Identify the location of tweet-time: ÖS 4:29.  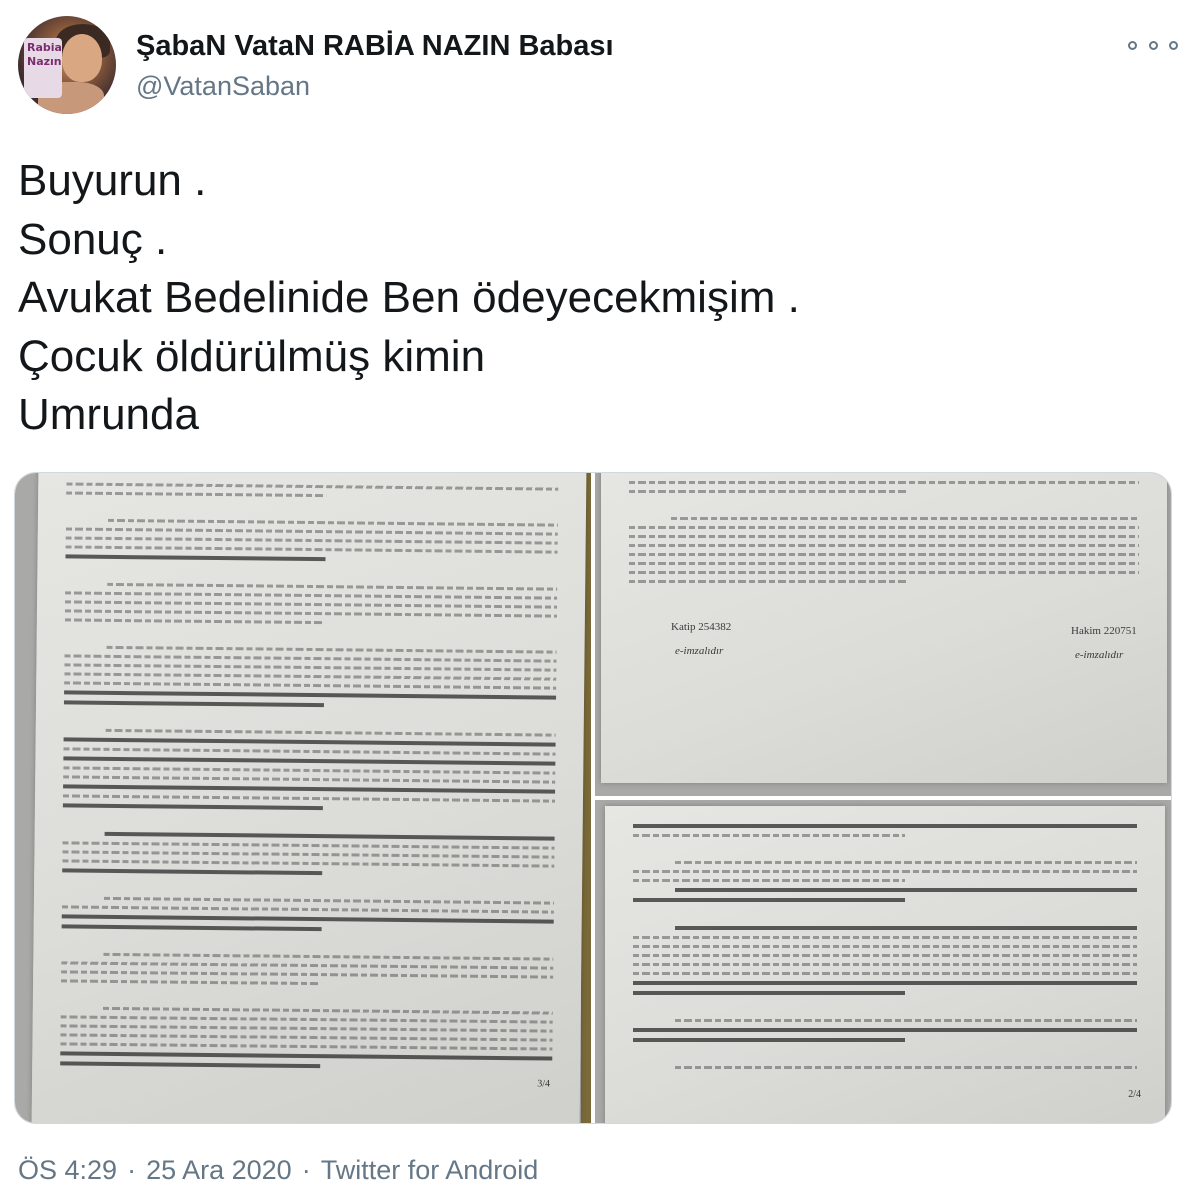
(67, 1170).